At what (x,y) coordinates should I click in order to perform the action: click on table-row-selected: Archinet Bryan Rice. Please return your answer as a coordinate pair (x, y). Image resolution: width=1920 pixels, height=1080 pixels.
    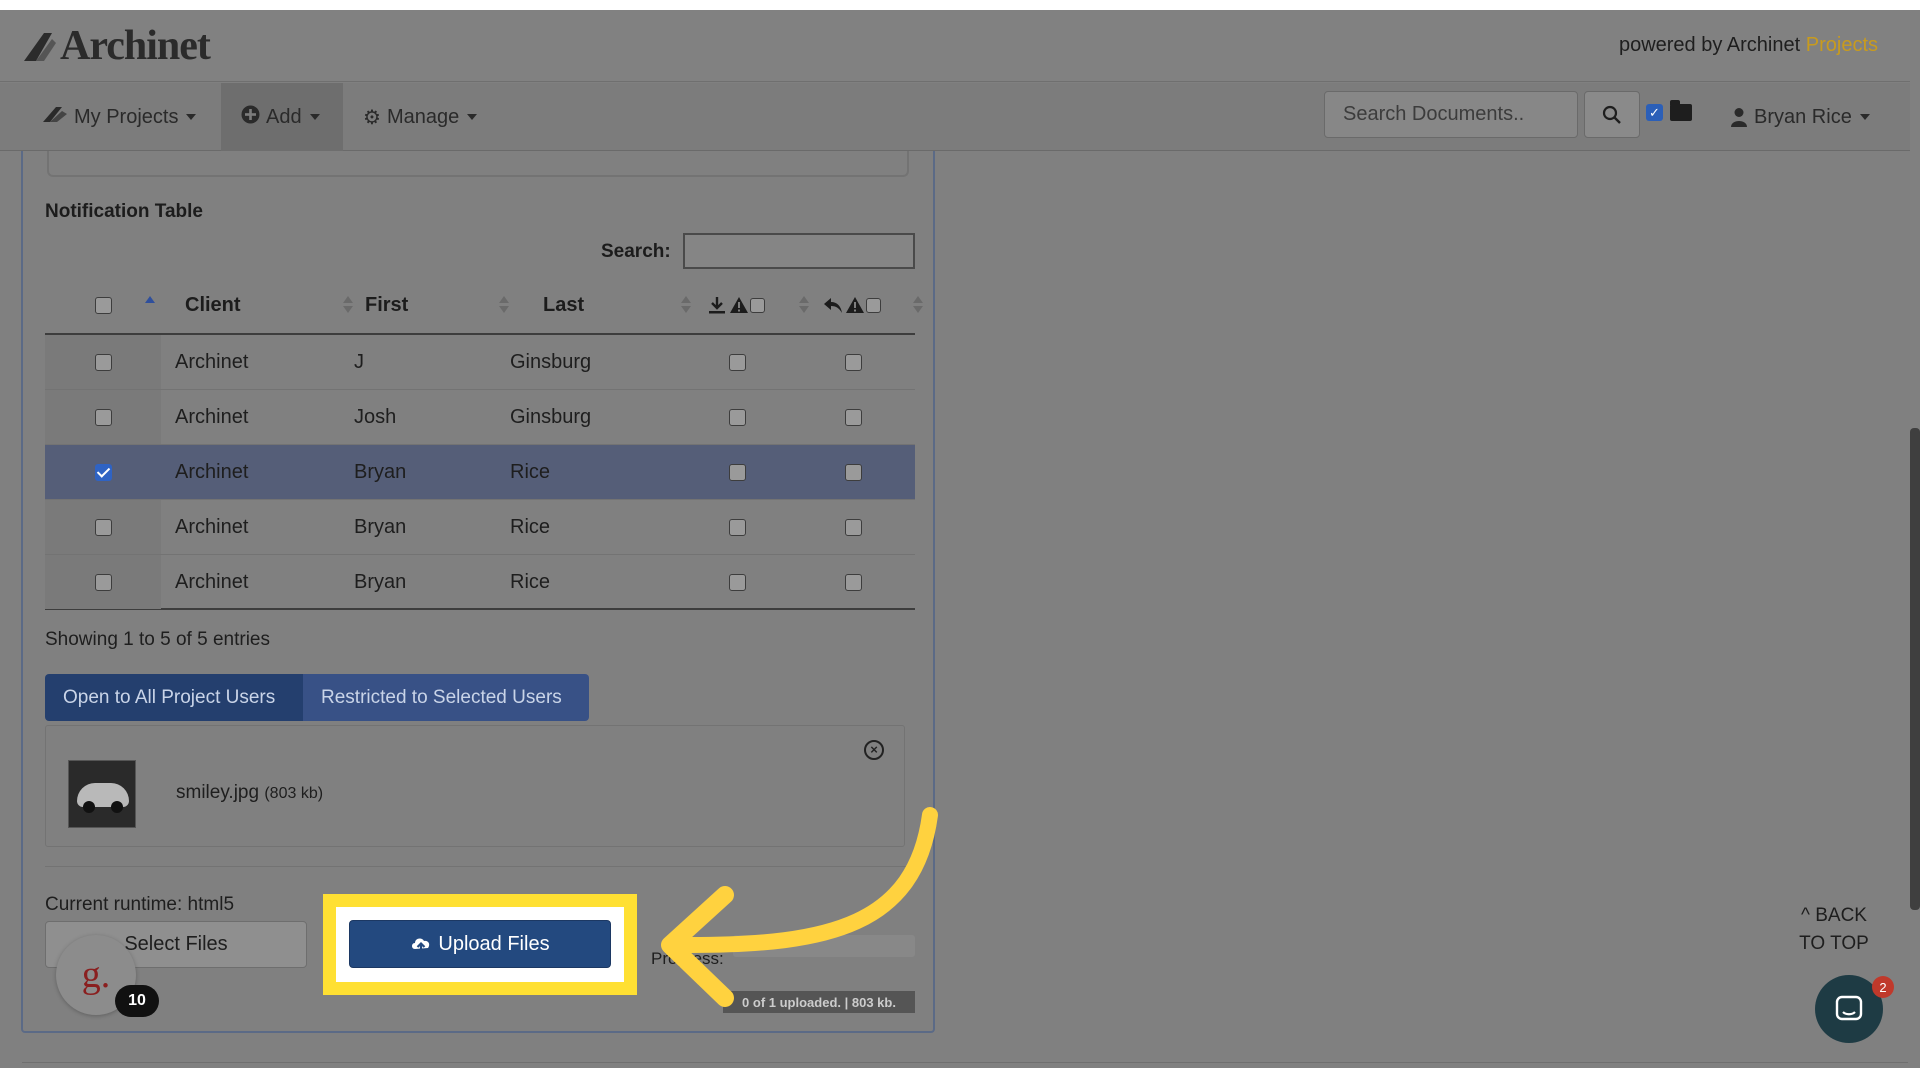
    Looking at the image, I should click on (480, 472).